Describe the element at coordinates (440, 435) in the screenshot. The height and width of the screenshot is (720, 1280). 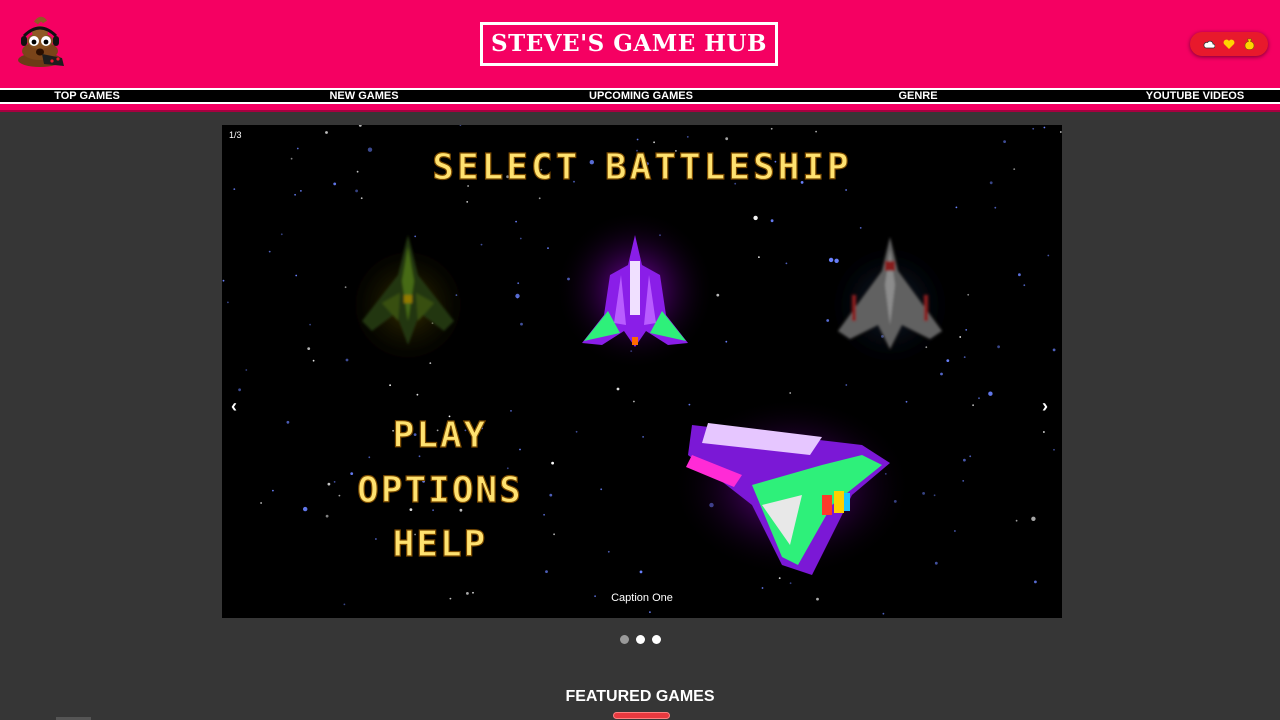
I see `menu-play: PLAY` at that location.